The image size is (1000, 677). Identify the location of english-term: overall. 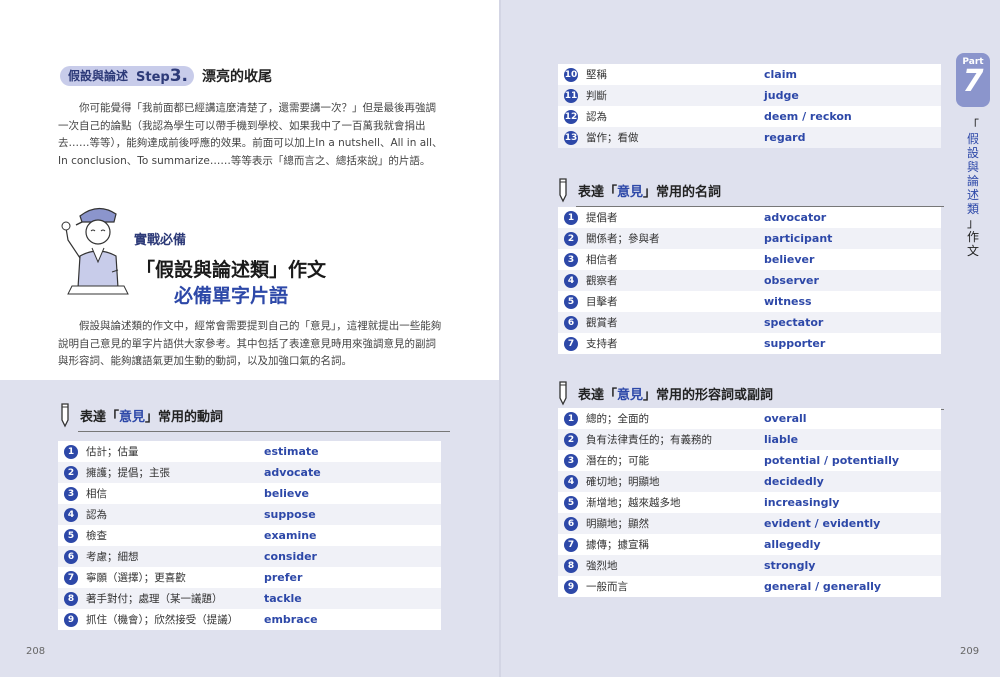
(785, 418).